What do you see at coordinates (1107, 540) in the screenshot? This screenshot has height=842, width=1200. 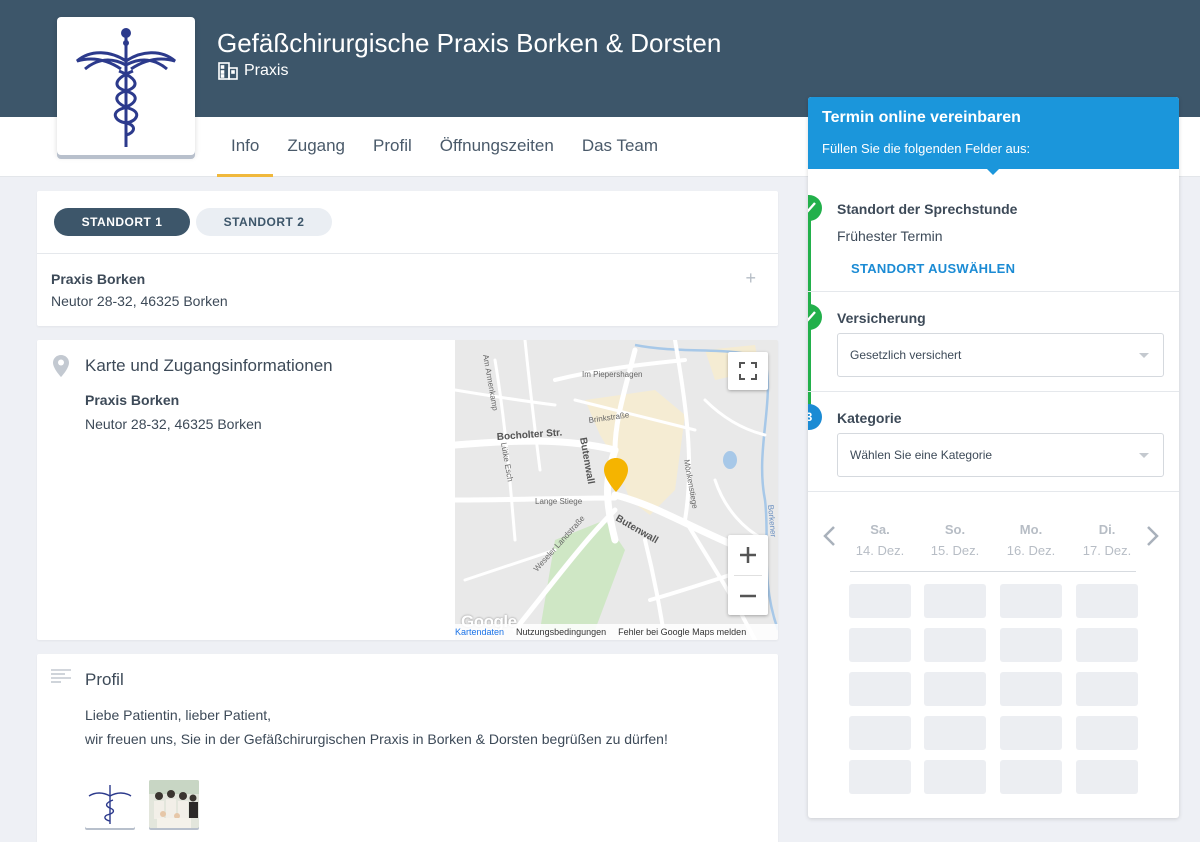 I see `calendar-day-tue: Di. 17. Dez.` at bounding box center [1107, 540].